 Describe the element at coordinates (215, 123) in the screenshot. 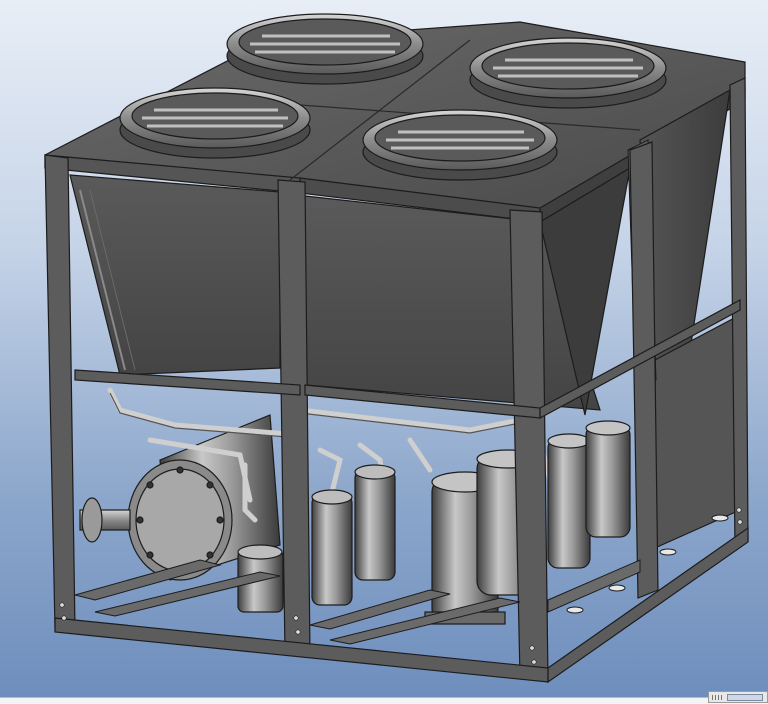

I see `fan-ring-front-left` at that location.